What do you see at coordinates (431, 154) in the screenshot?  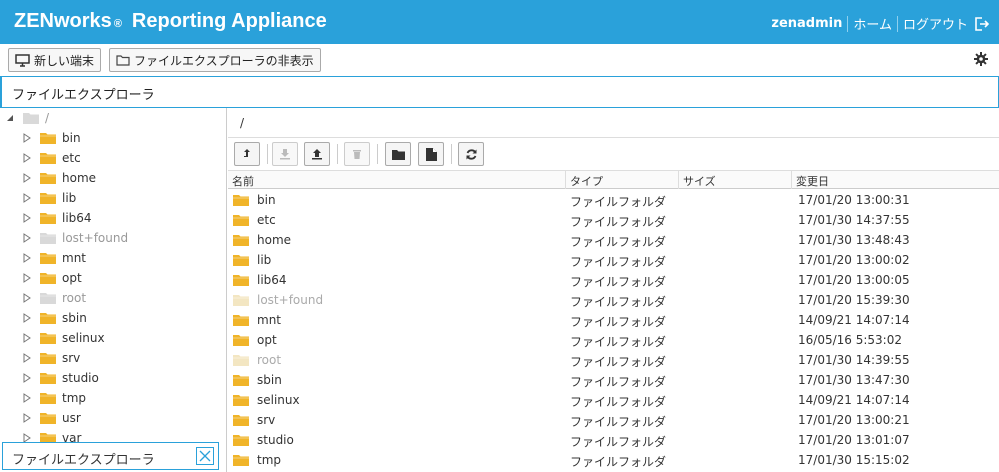 I see `new-file-button` at bounding box center [431, 154].